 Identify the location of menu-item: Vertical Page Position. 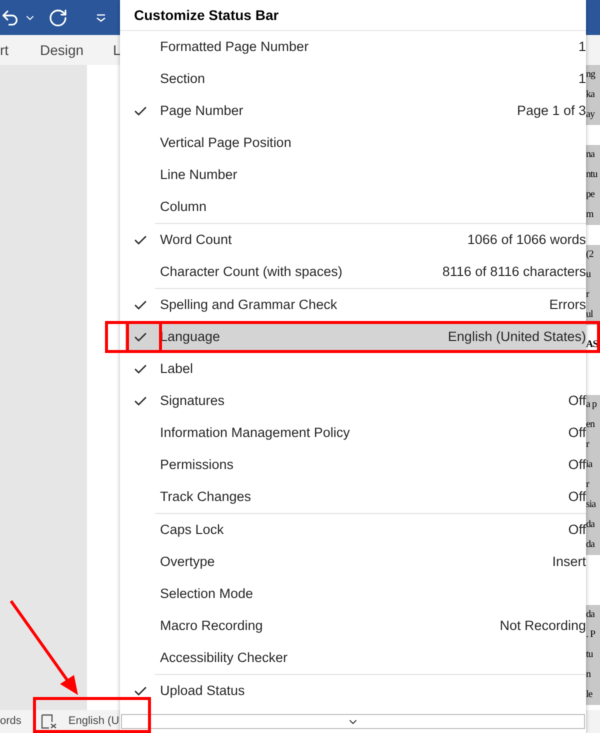
(353, 143).